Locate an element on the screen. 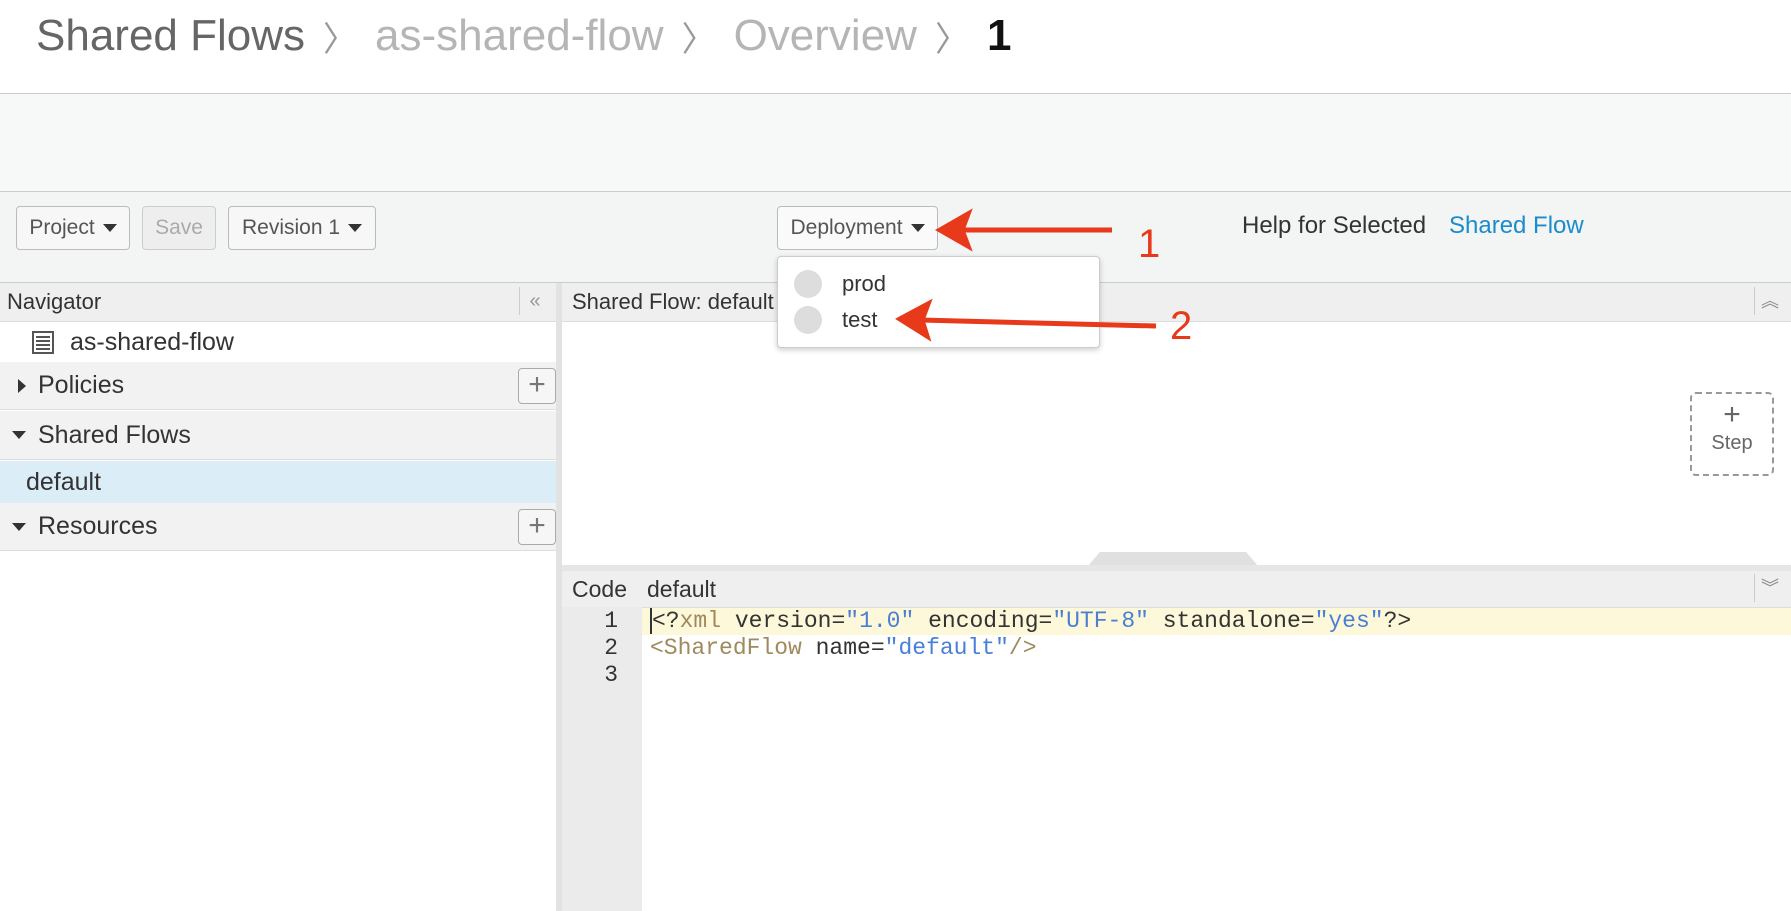 Image resolution: width=1791 pixels, height=911 pixels. annotation-overlay is located at coordinates (1026, 275).